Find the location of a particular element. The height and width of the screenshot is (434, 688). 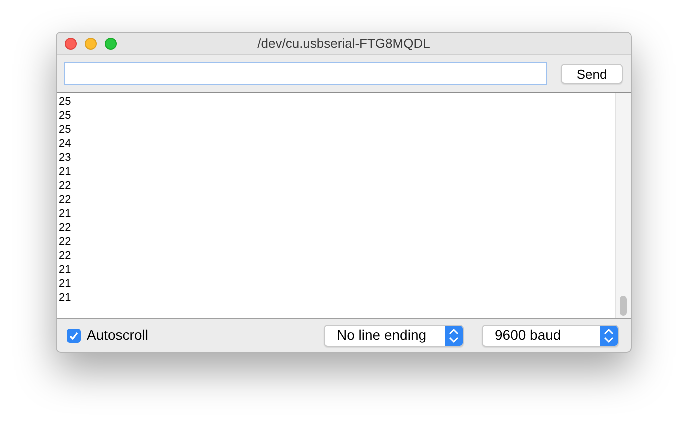

baud-rate-dropdown: 9600 baud is located at coordinates (550, 335).